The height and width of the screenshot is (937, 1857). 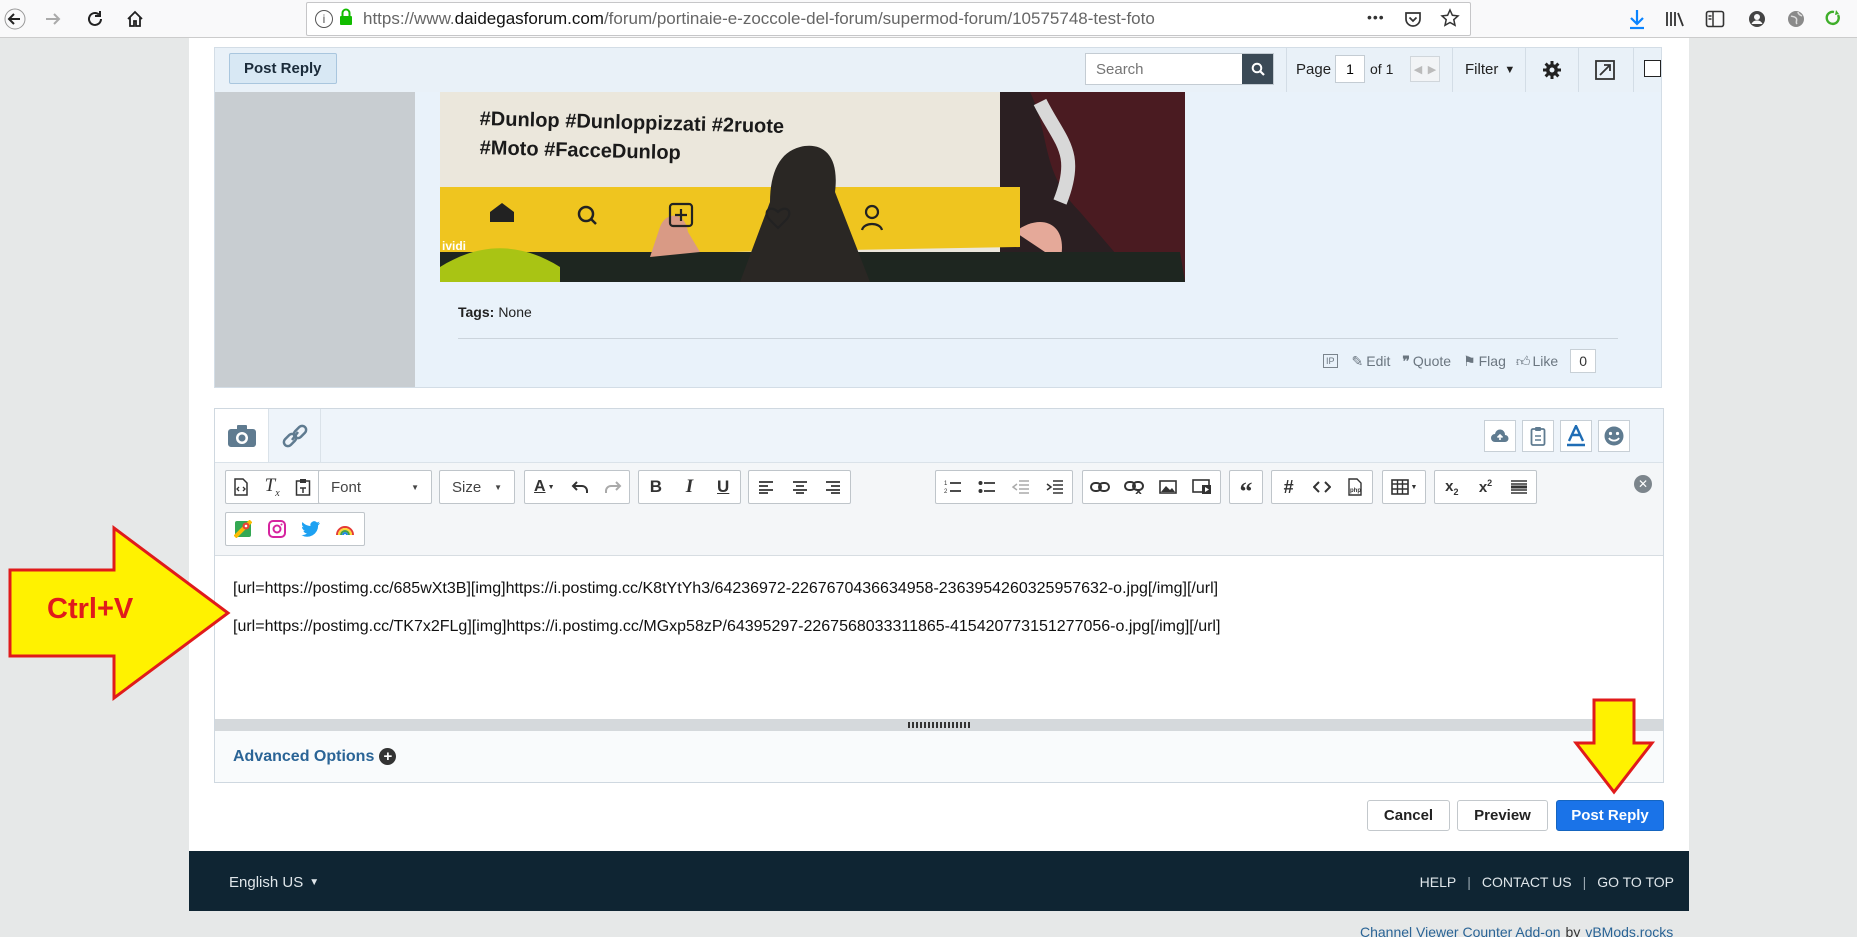 I want to click on account-icon, so click(x=1757, y=19).